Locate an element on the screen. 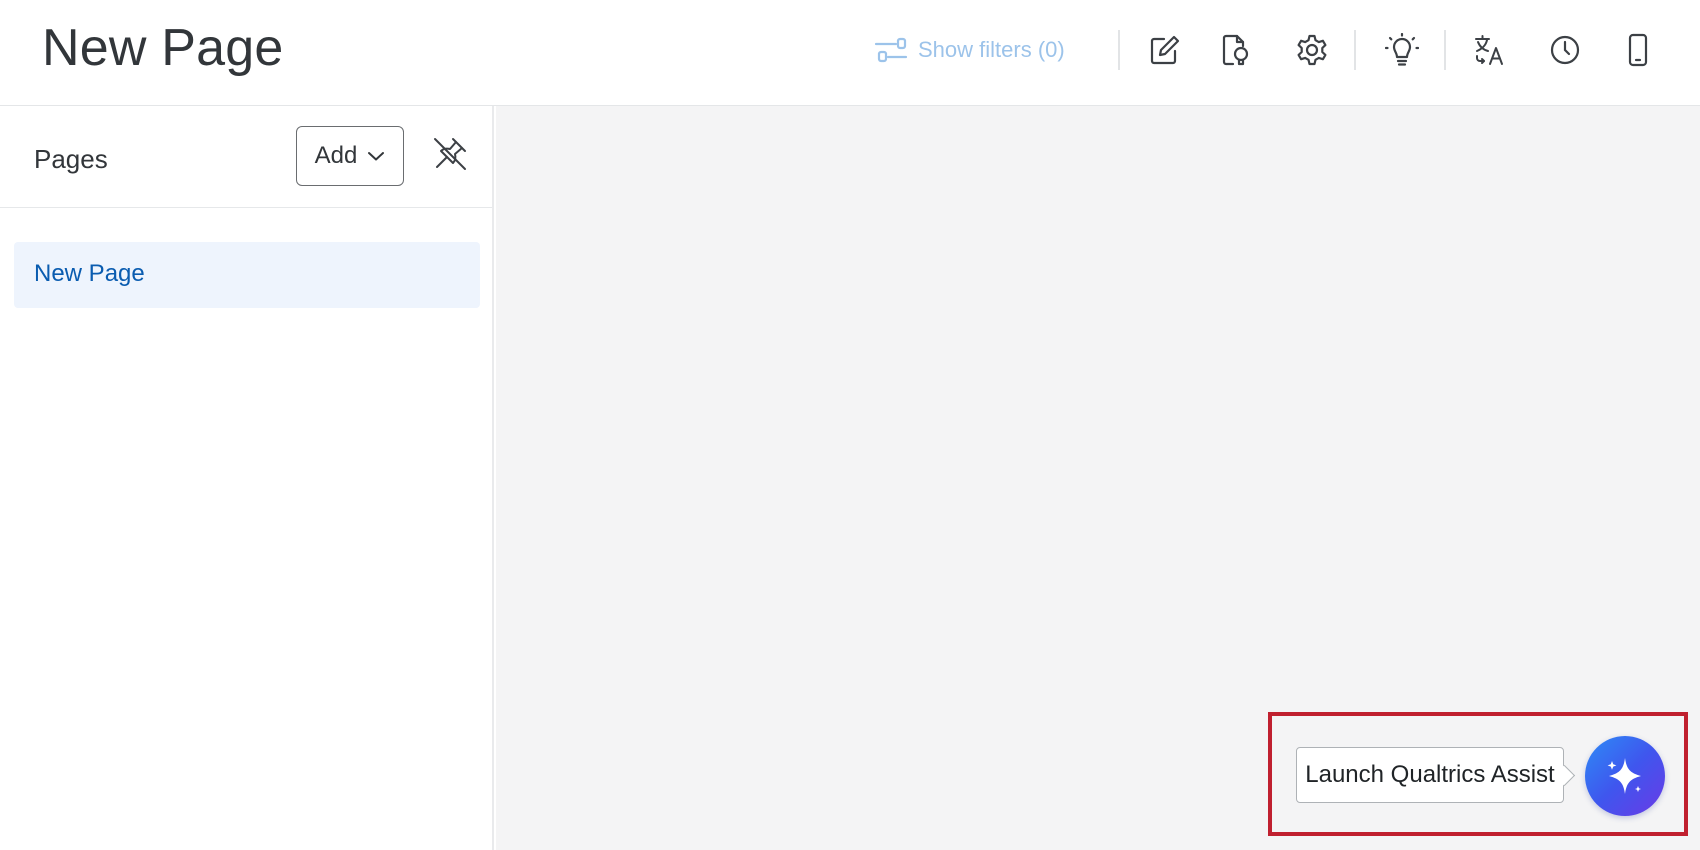 The height and width of the screenshot is (850, 1700). top-header: New Page Show filters (0) is located at coordinates (850, 53).